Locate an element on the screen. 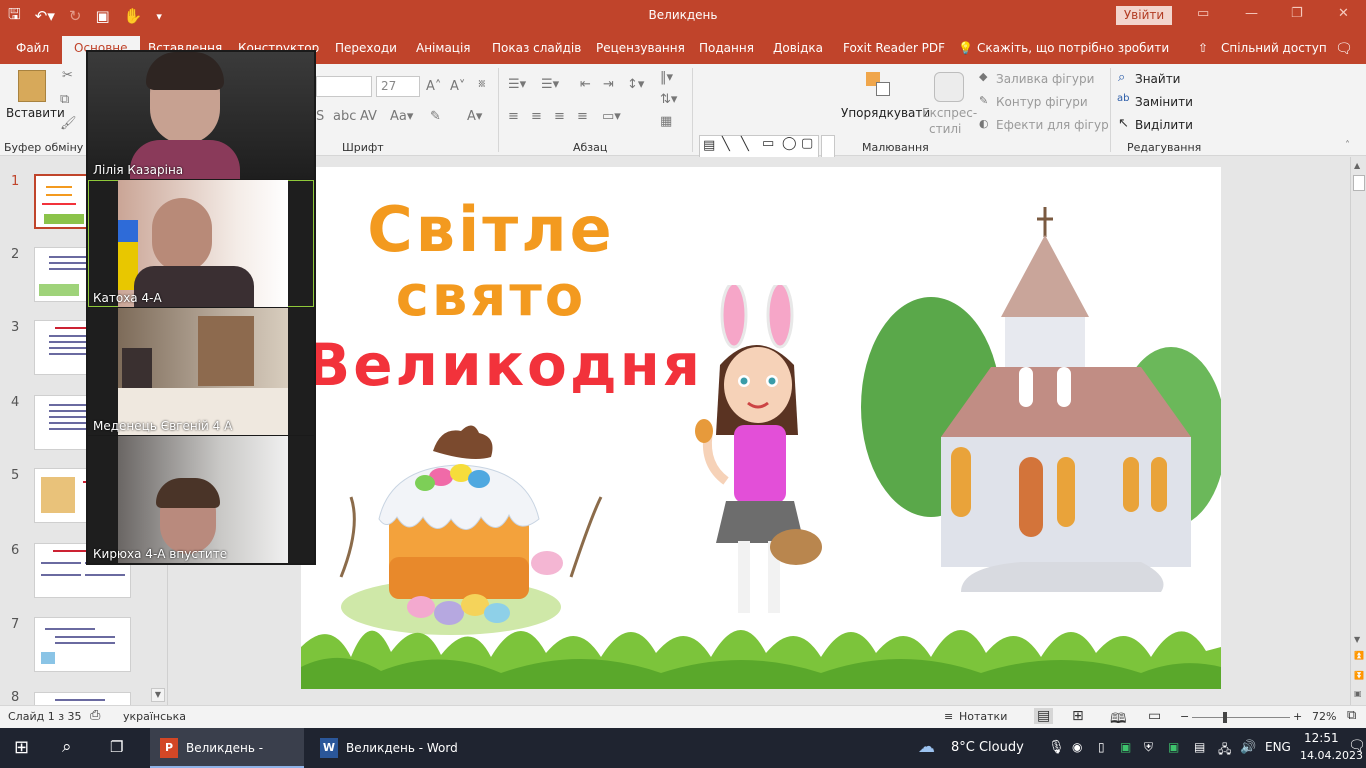  tab-help: Довідка is located at coordinates (798, 48).